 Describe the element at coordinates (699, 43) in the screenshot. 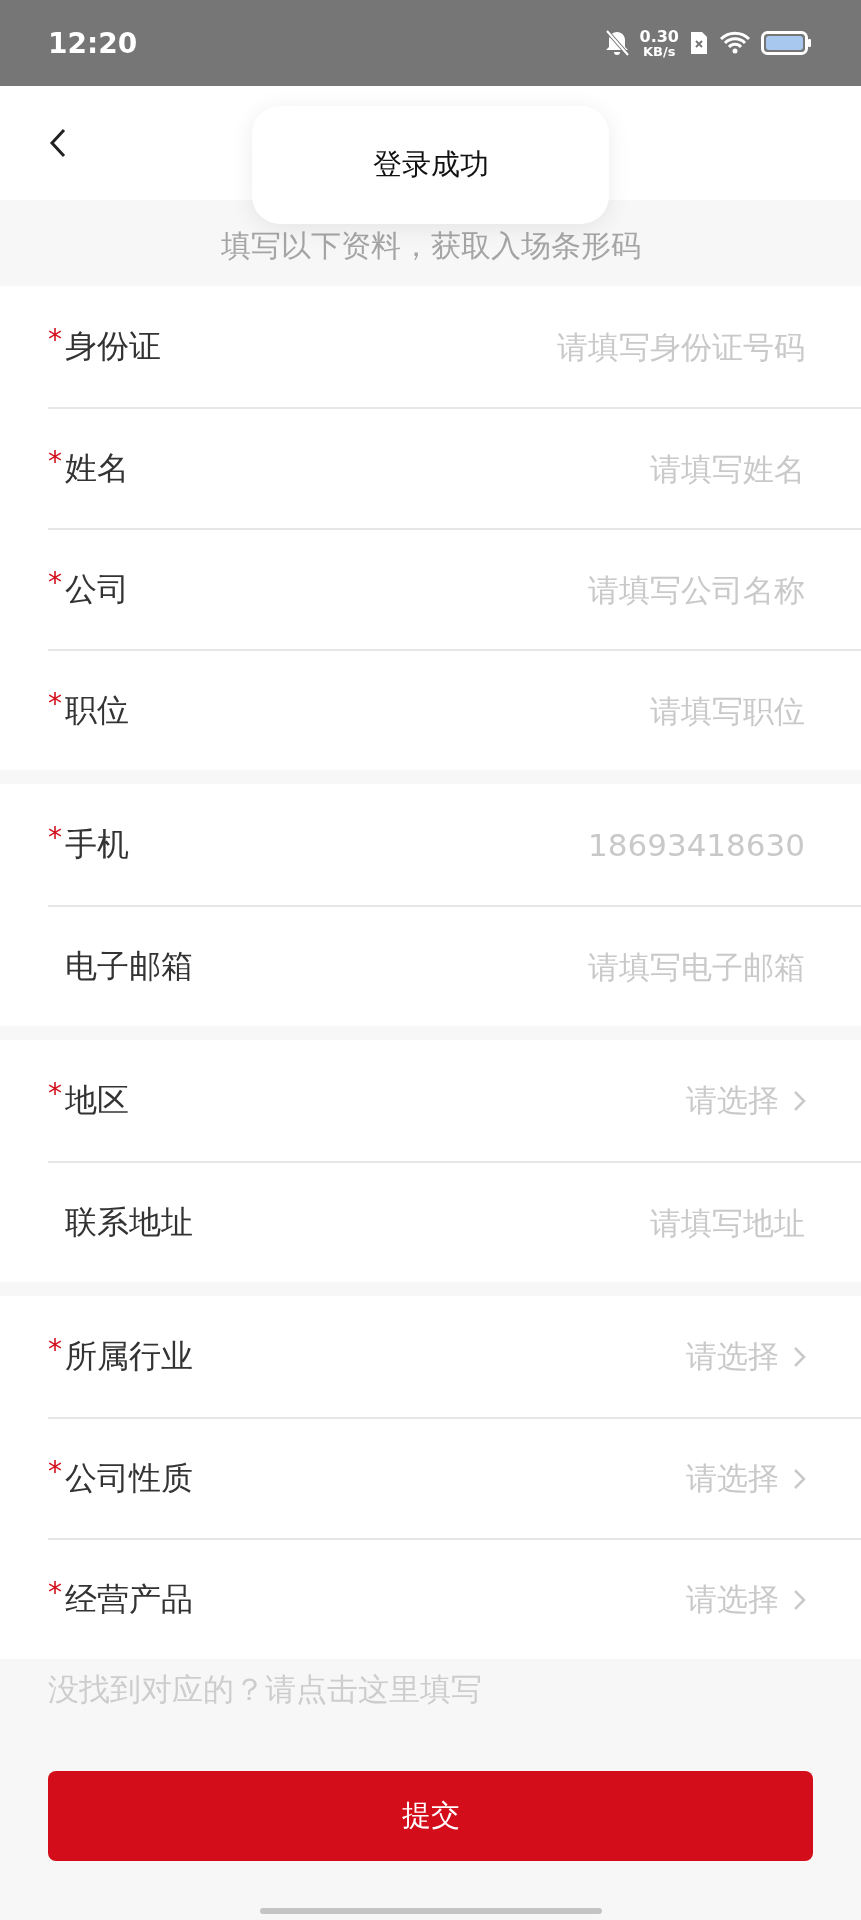

I see `sim-icon` at that location.